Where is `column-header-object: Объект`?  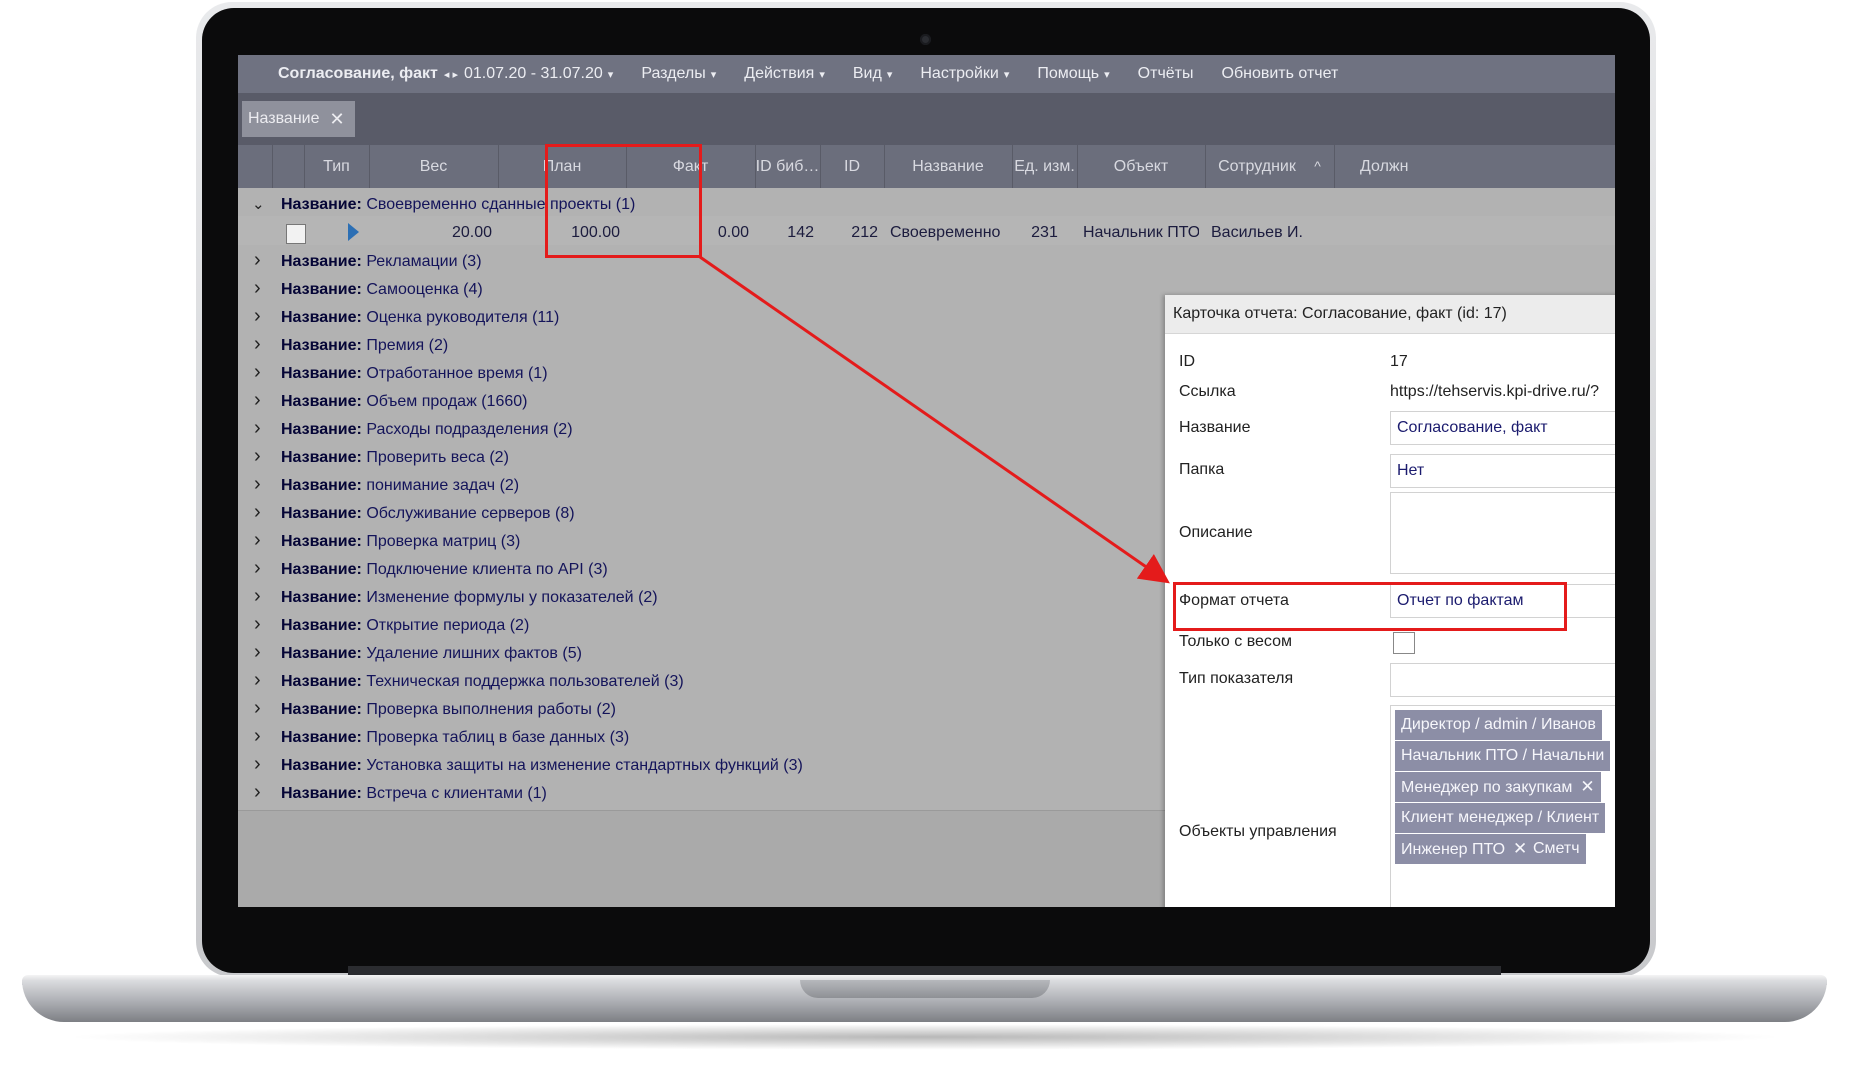 column-header-object: Объект is located at coordinates (1141, 166).